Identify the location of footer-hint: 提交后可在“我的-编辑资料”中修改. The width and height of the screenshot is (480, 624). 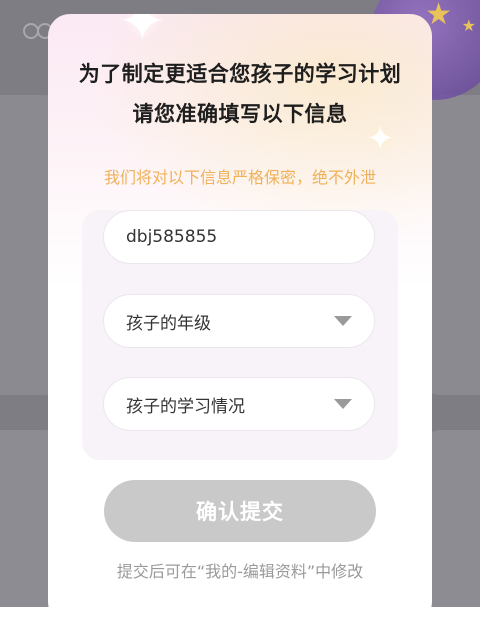
(240, 571).